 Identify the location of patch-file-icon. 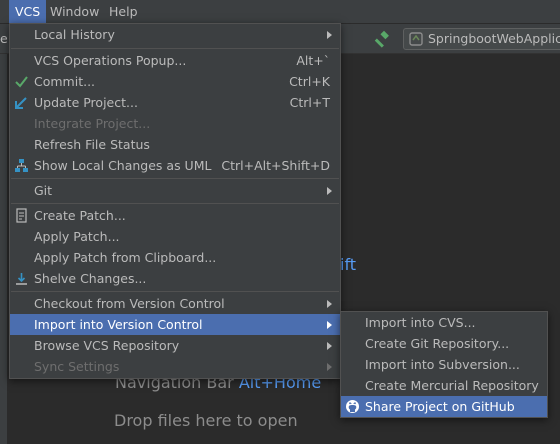
(21, 215).